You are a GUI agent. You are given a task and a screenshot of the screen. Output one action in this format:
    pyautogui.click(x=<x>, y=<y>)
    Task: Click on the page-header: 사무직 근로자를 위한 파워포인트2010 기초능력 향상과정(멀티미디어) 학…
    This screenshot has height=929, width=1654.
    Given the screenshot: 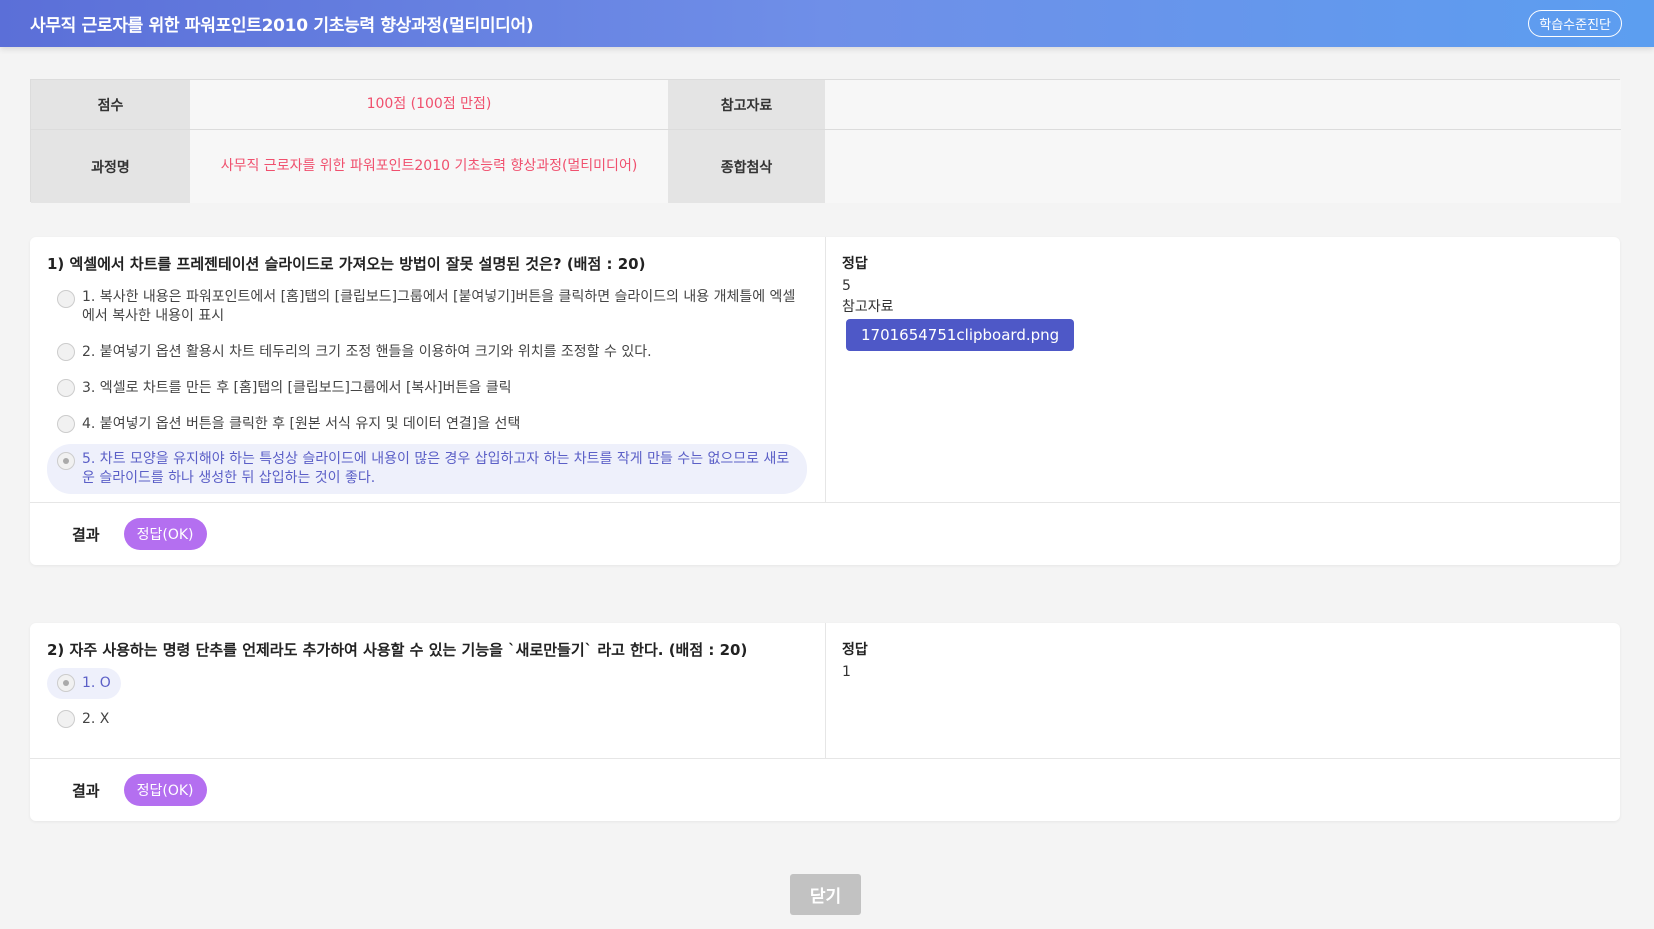 What is the action you would take?
    pyautogui.click(x=827, y=23)
    